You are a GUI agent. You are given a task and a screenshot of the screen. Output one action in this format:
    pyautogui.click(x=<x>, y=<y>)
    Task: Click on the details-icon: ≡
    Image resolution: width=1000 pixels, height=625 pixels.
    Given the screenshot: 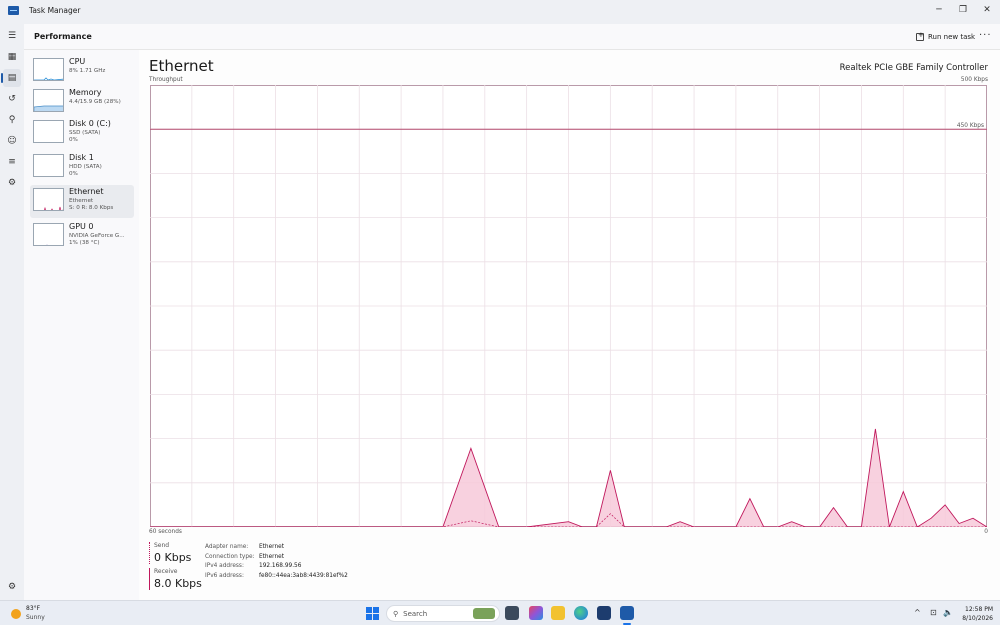 What is the action you would take?
    pyautogui.click(x=12, y=162)
    